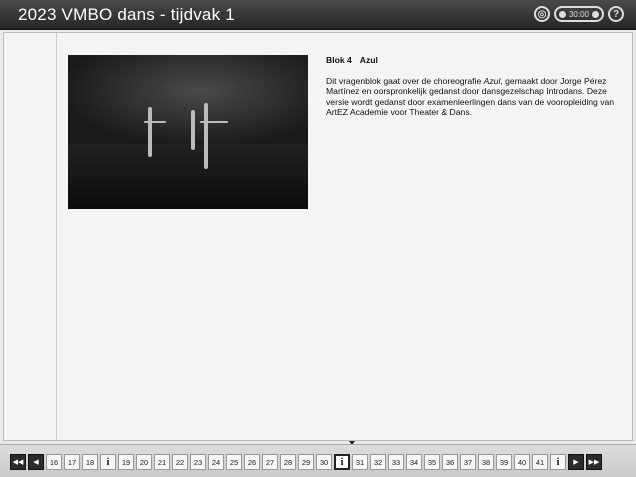 The image size is (636, 477). I want to click on question-button-39: 39, so click(504, 462).